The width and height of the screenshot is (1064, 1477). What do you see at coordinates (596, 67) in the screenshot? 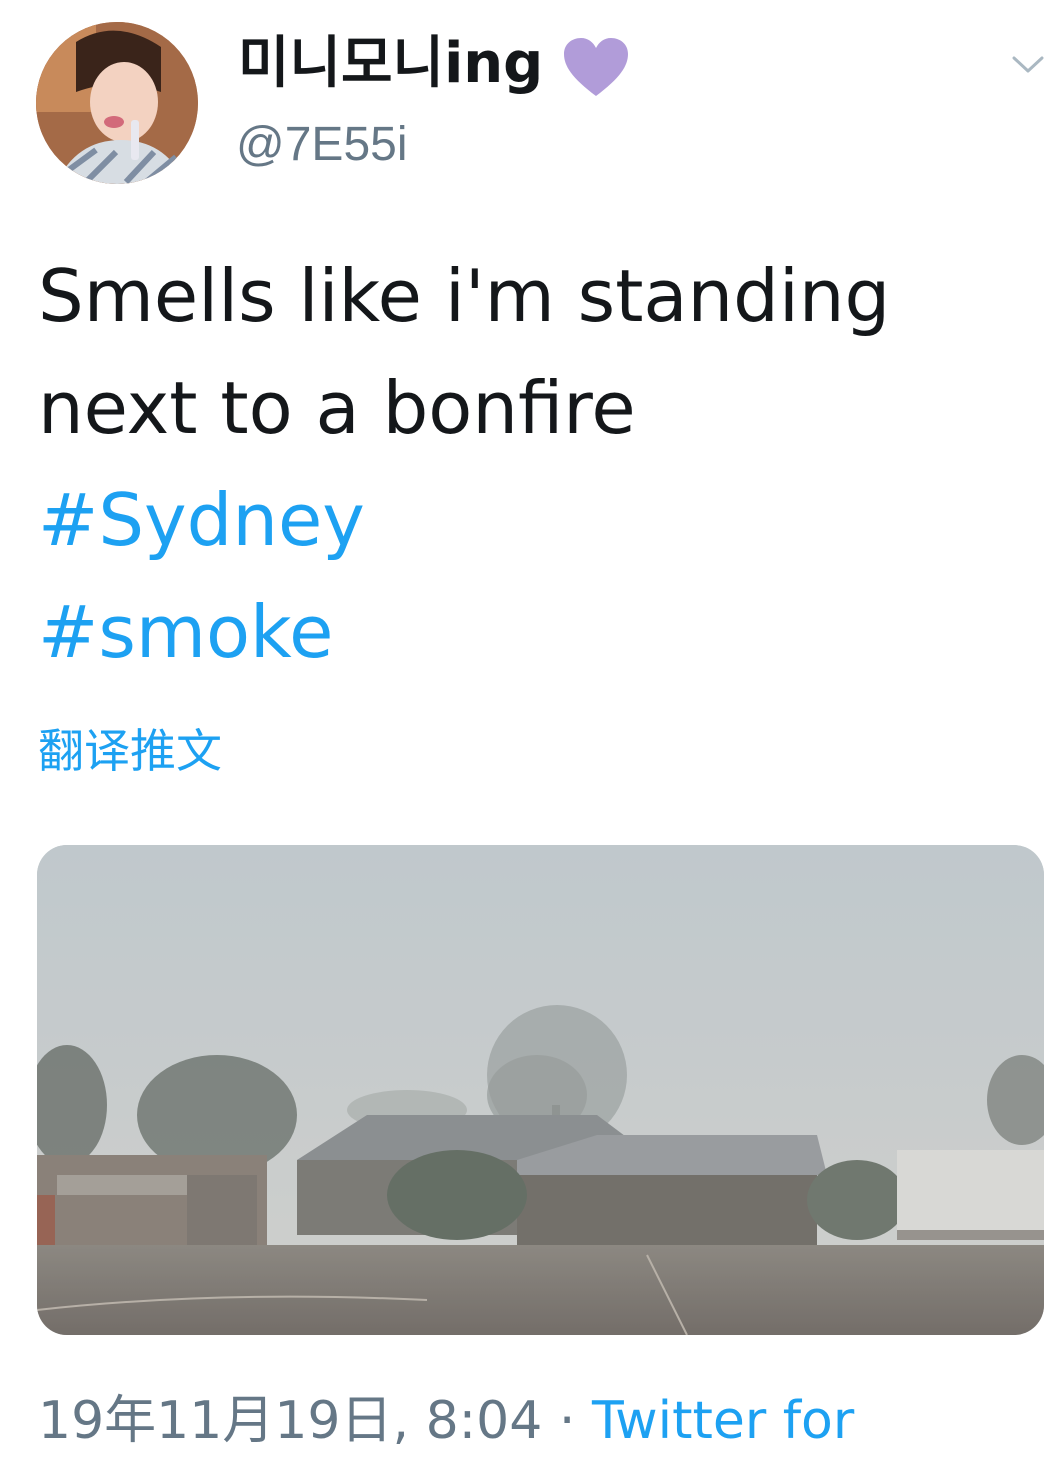
I see `purple-heart-icon` at bounding box center [596, 67].